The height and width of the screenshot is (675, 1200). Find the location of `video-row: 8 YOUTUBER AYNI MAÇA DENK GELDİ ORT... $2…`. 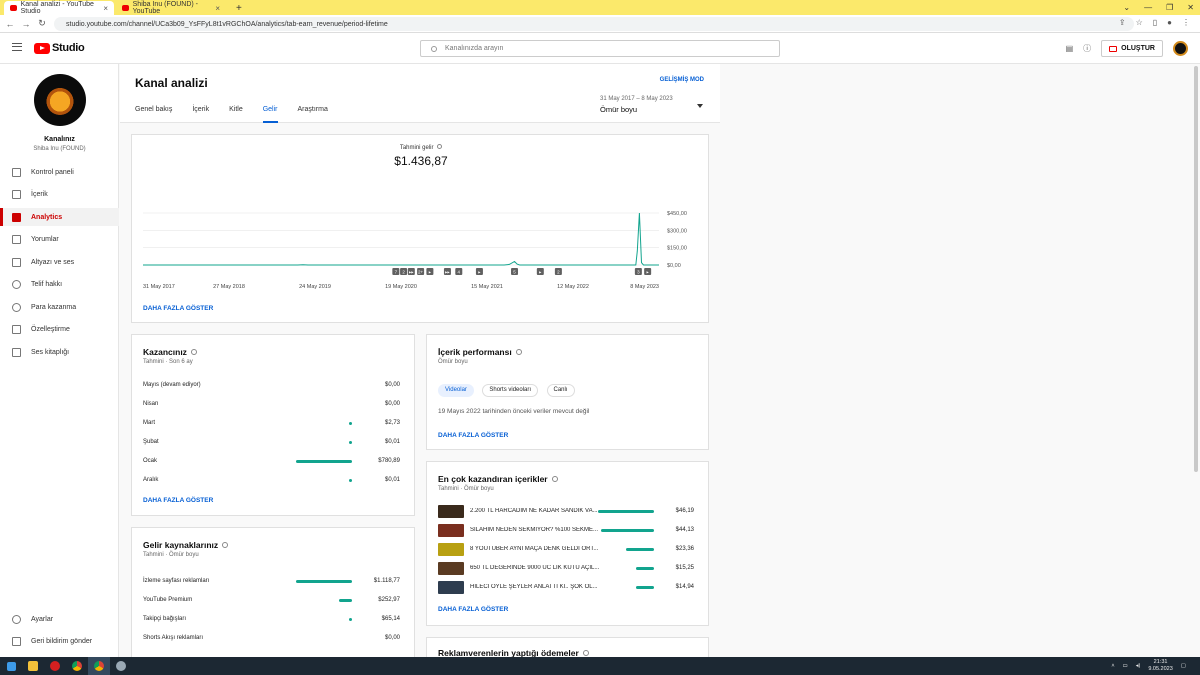

video-row: 8 YOUTUBER AYNI MAÇA DENK GELDİ ORT... $2… is located at coordinates (566, 549).